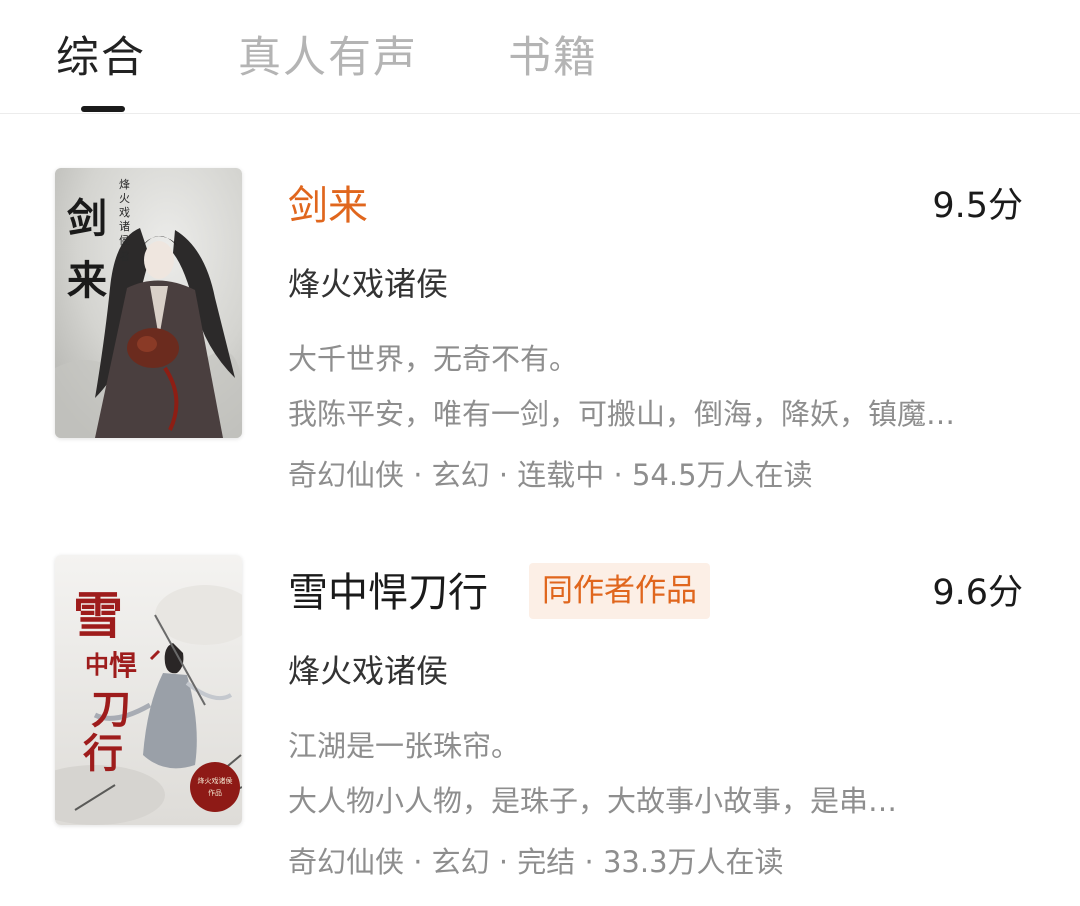 Image resolution: width=1080 pixels, height=906 pixels. Describe the element at coordinates (977, 593) in the screenshot. I see `book-score: 9.6分` at that location.